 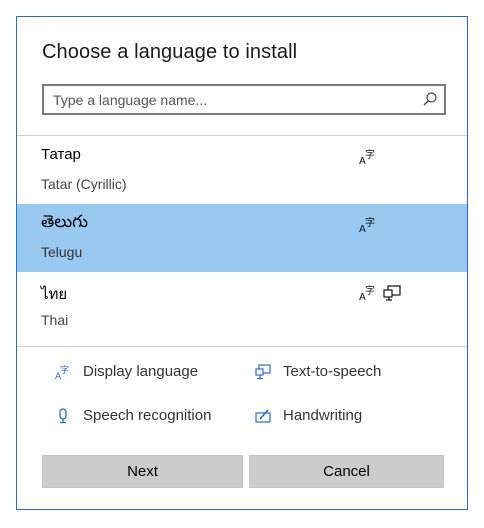 What do you see at coordinates (346, 471) in the screenshot?
I see `cancel-button: Cancel` at bounding box center [346, 471].